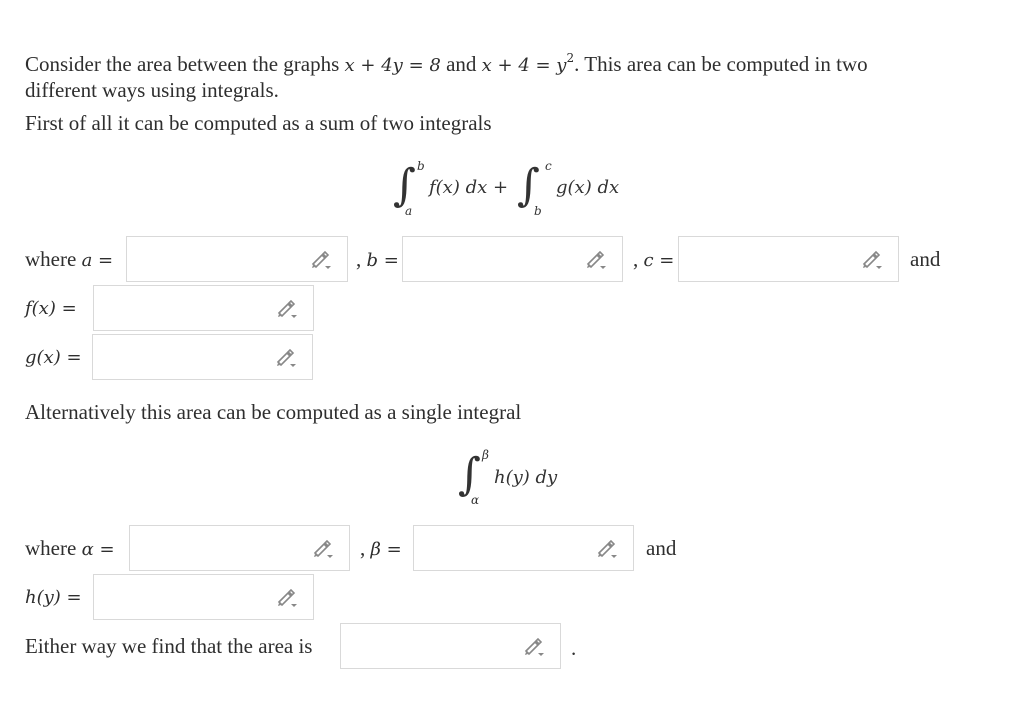 The width and height of the screenshot is (1024, 719). I want to click on lower-limit-b: b, so click(538, 211).